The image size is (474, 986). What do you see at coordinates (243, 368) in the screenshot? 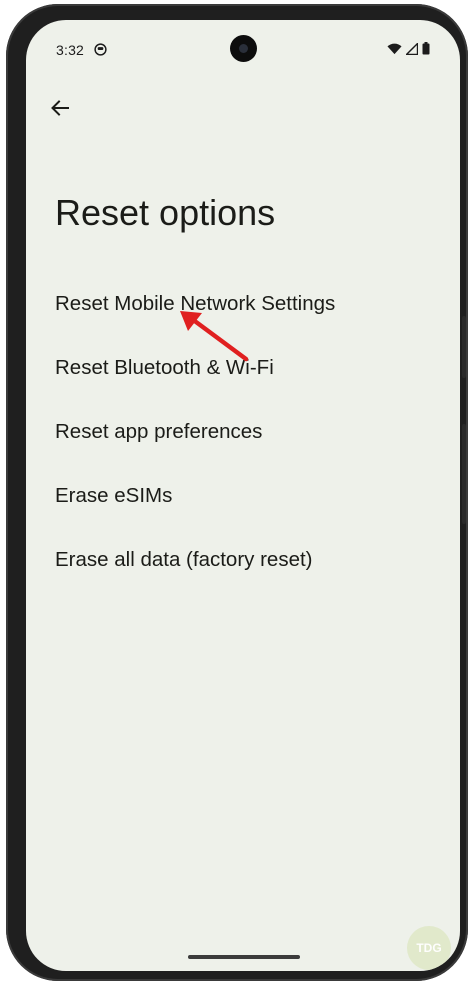
I see `option-reset-bluetooth-wifi: Reset Bluetooth & Wi-Fi` at bounding box center [243, 368].